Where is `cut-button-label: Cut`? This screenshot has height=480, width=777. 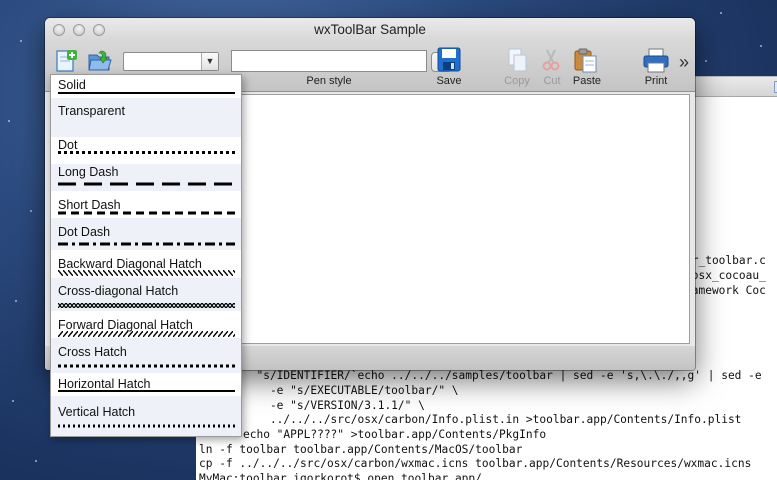 cut-button-label: Cut is located at coordinates (552, 81).